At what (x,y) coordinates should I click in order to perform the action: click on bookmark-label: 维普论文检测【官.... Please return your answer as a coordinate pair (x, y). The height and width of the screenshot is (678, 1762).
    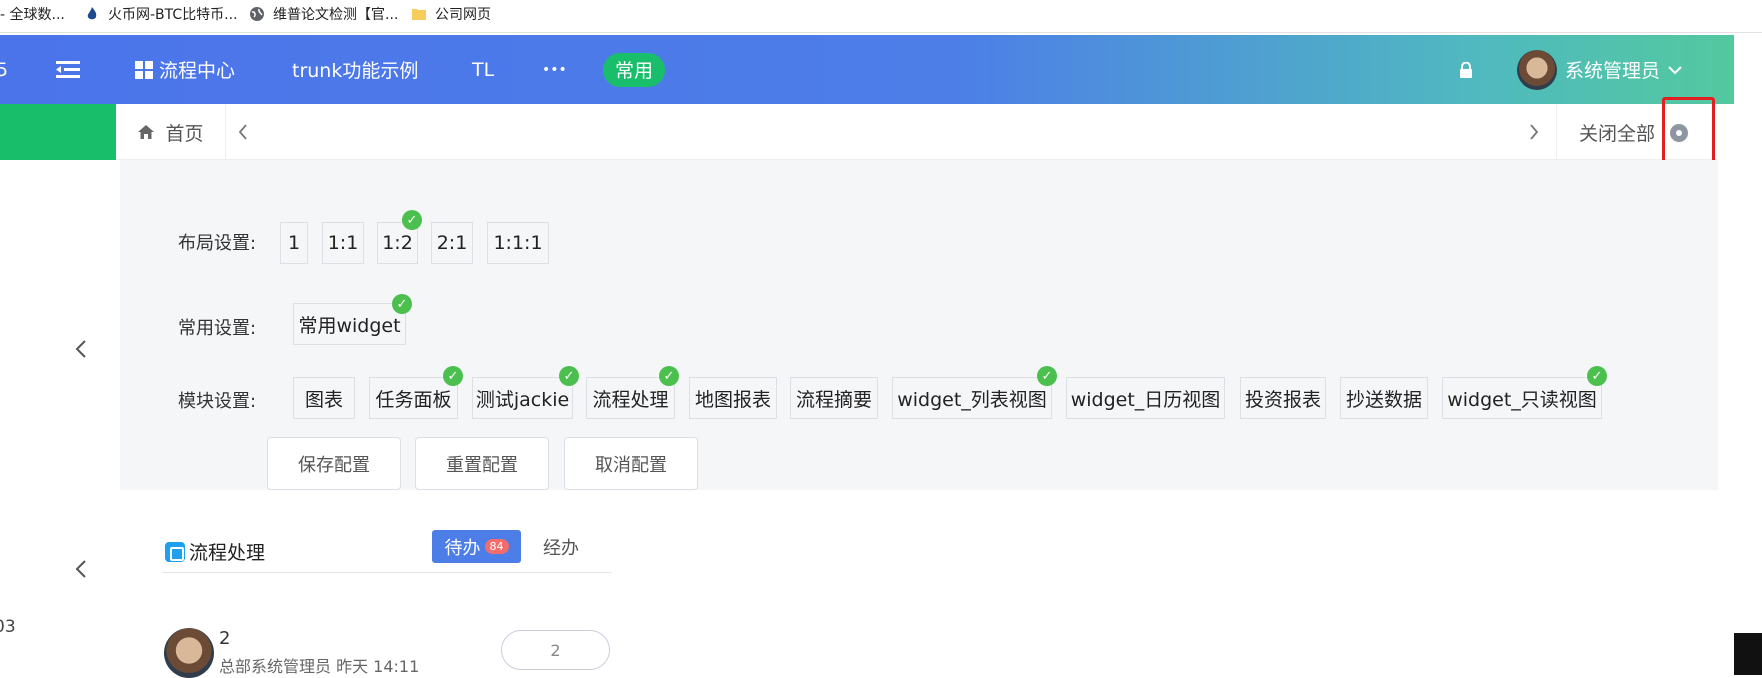
    Looking at the image, I should click on (336, 15).